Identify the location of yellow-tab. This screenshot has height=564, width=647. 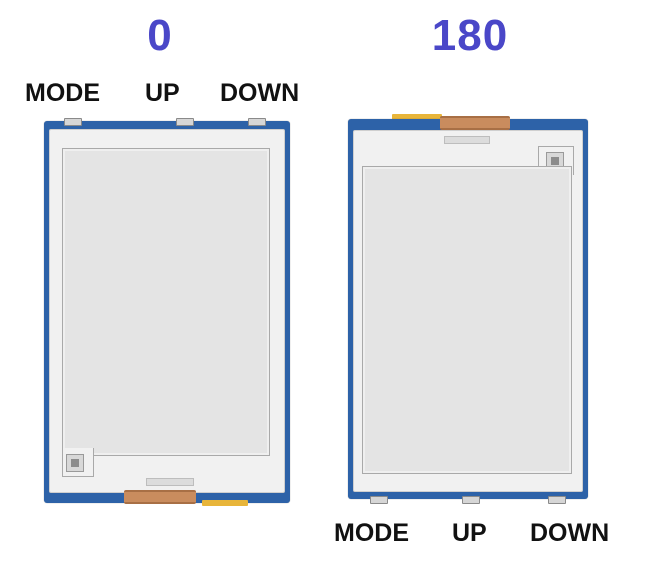
(225, 503).